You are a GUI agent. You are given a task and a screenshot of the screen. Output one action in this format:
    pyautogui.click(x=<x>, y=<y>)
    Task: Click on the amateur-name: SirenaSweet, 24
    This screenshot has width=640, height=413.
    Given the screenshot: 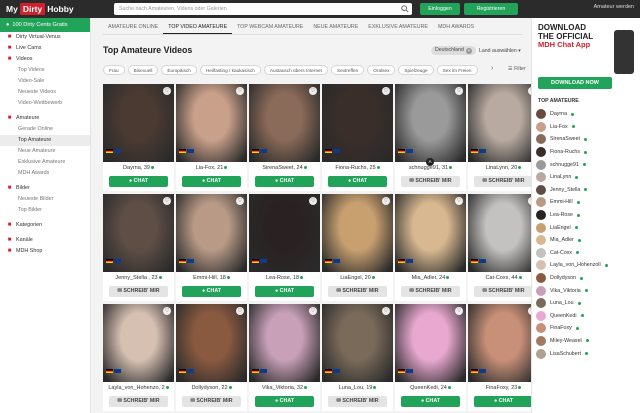 What is the action you would take?
    pyautogui.click(x=284, y=168)
    